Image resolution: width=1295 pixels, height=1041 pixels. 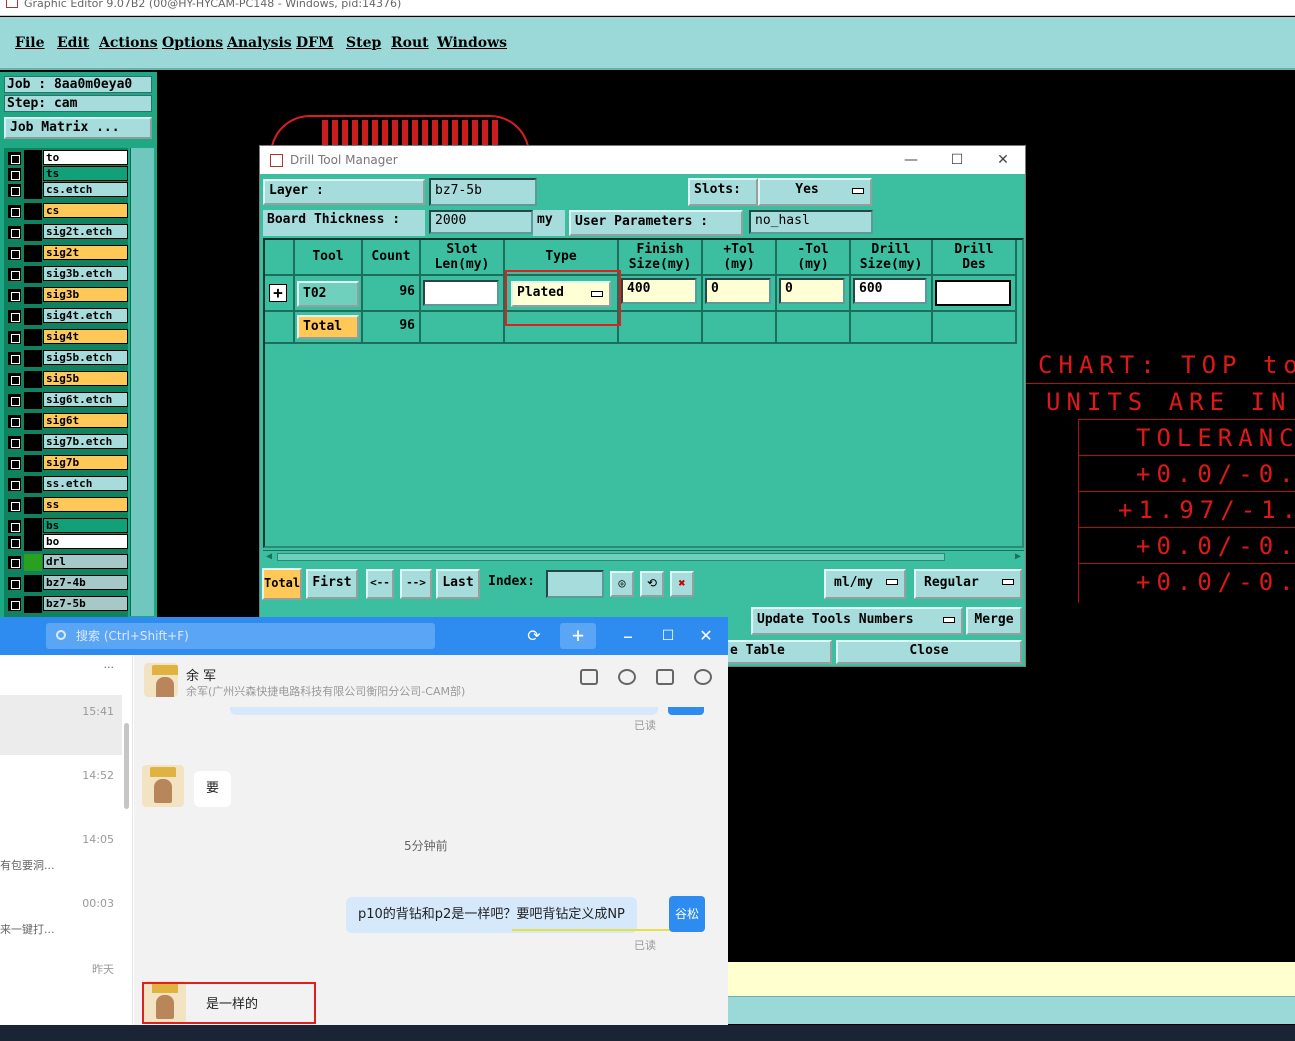 I want to click on menu-step: Step, so click(x=363, y=43).